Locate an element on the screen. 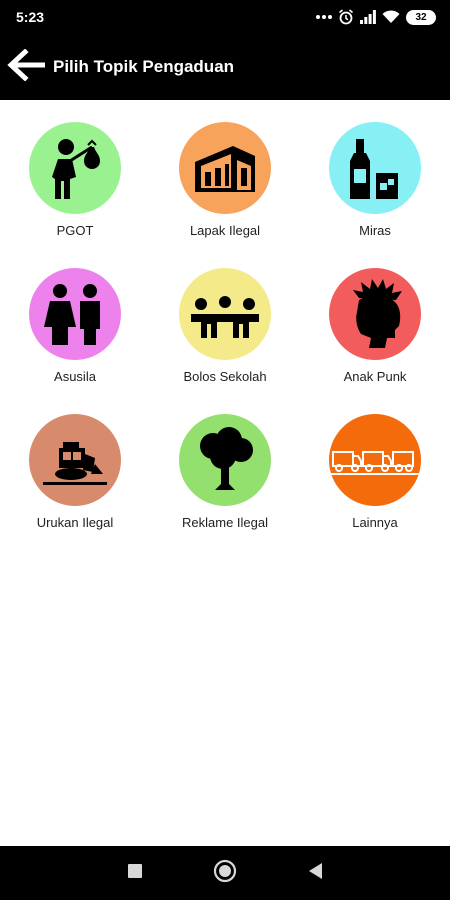  home-circle-icon is located at coordinates (225, 873).